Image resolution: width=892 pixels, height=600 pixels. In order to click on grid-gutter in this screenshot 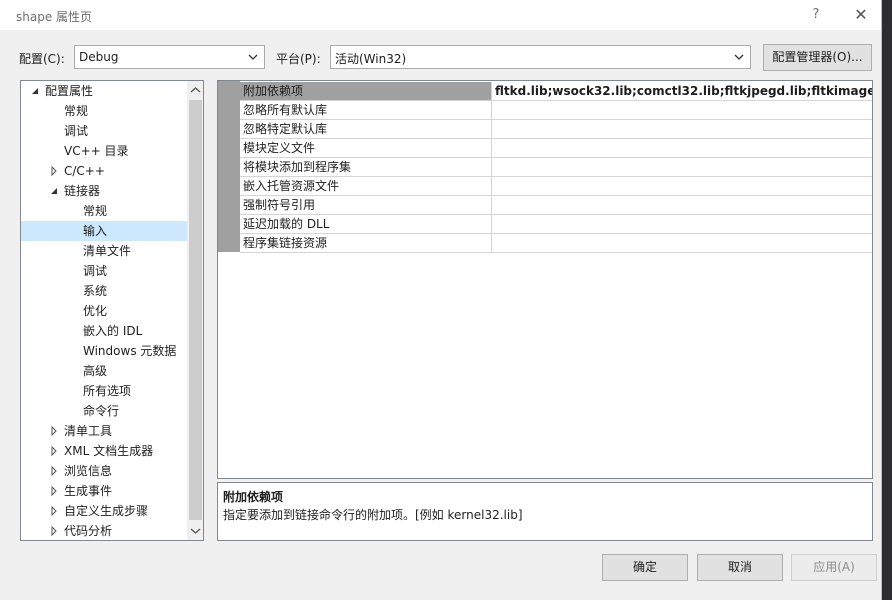, I will do `click(229, 166)`.